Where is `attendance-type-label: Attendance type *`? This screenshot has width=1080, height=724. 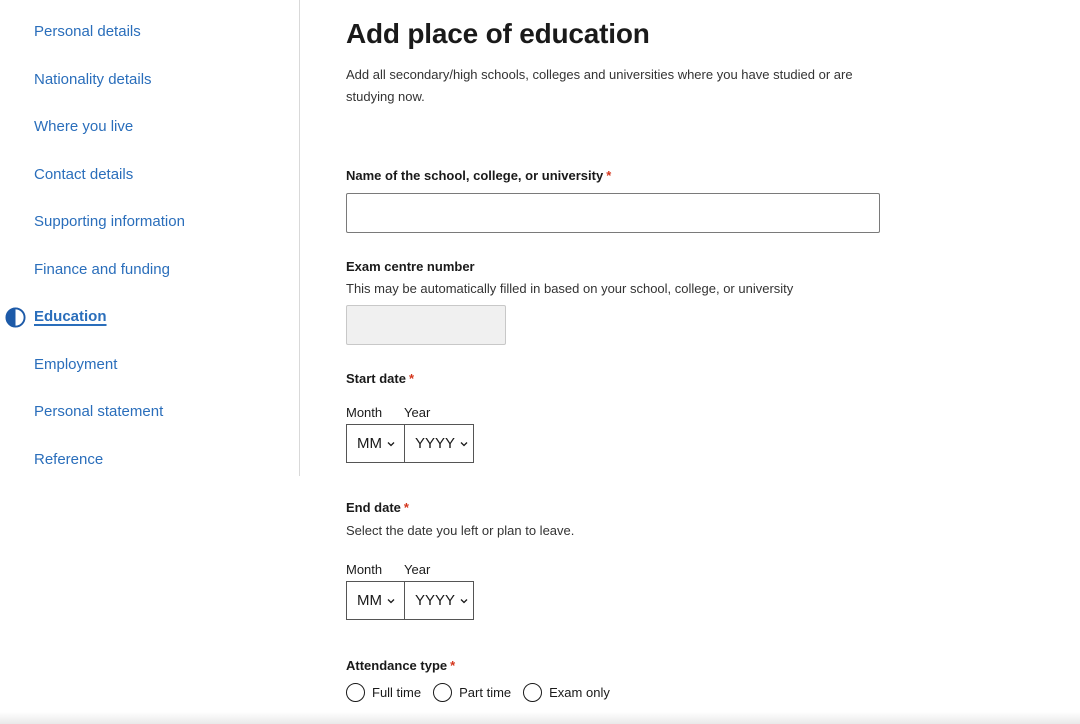
attendance-type-label: Attendance type * is located at coordinates (400, 665).